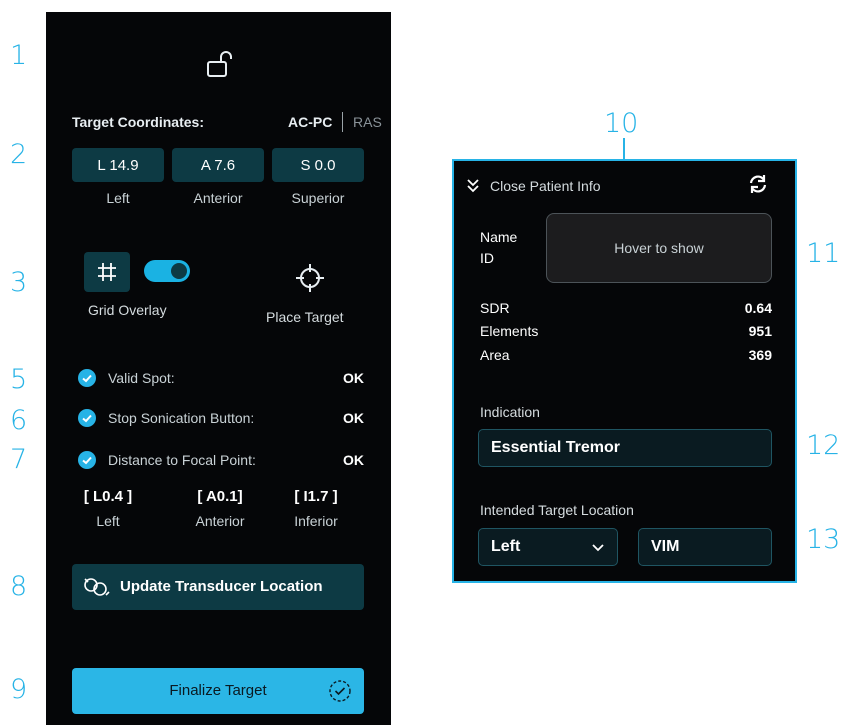 The height and width of the screenshot is (725, 842). Describe the element at coordinates (316, 496) in the screenshot. I see `distance-inferior-value: [ I1.7 ]` at that location.